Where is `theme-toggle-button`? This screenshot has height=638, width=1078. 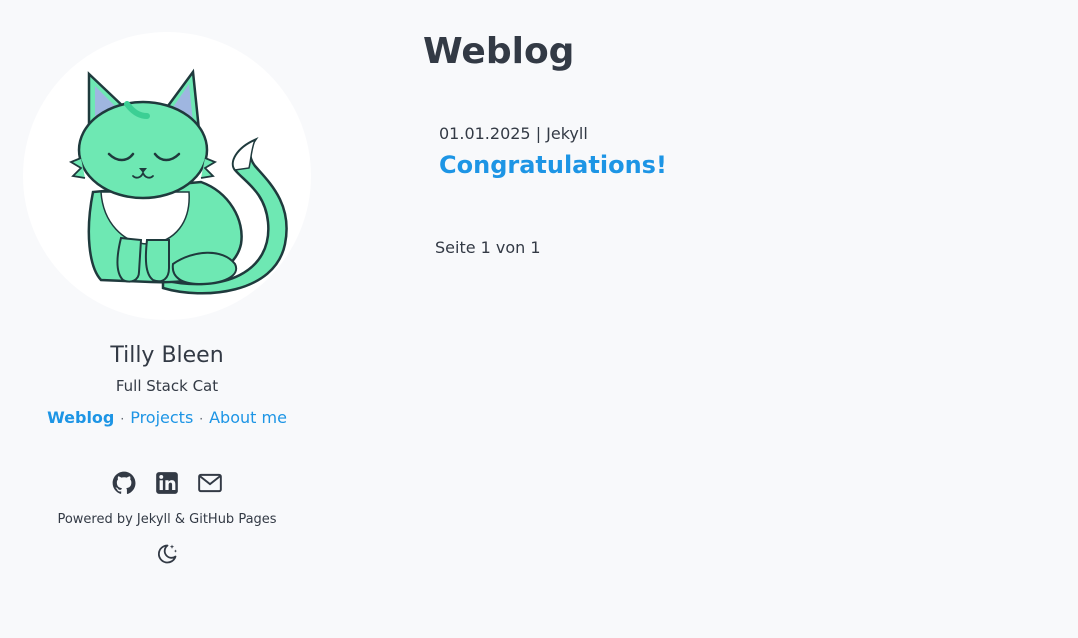
theme-toggle-button is located at coordinates (167, 554).